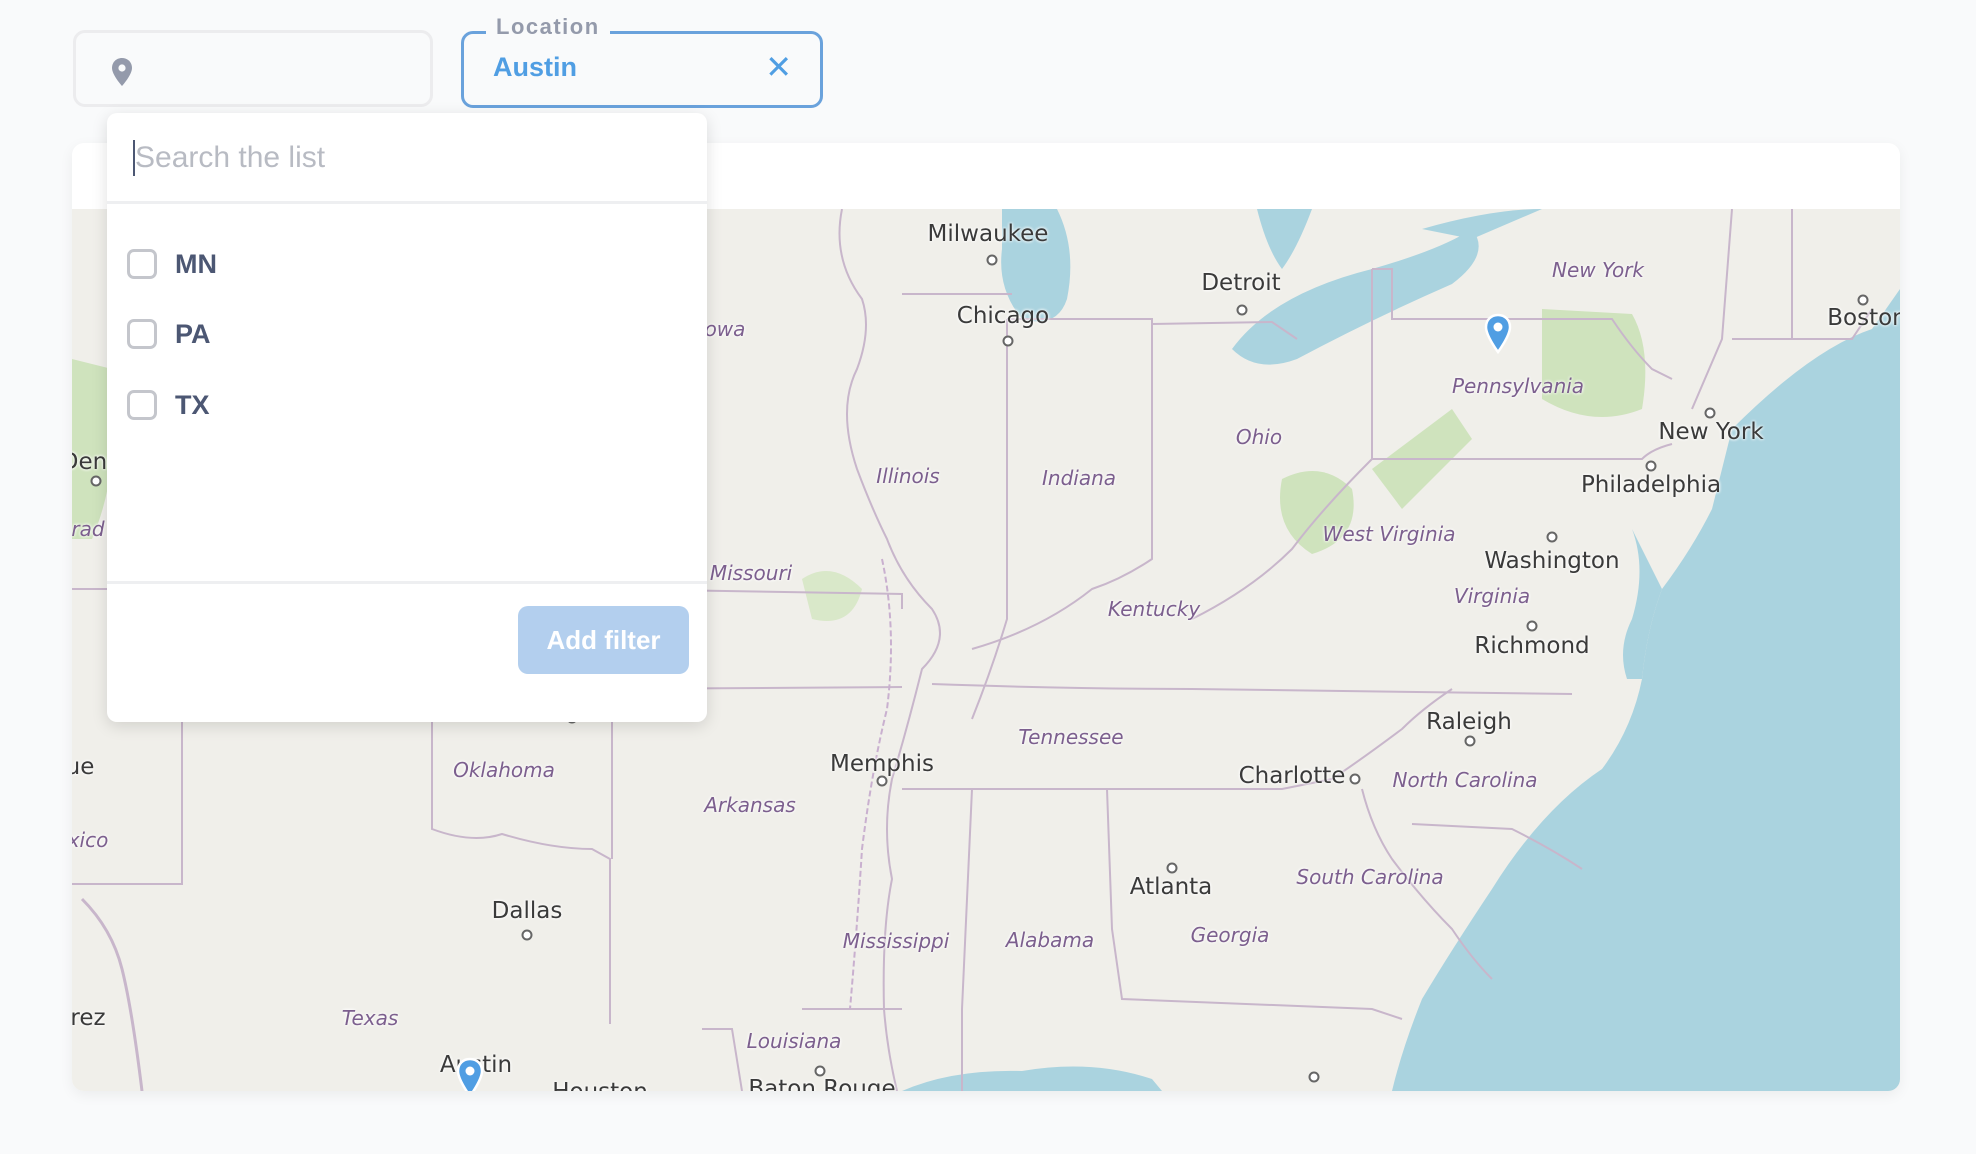 Image resolution: width=1976 pixels, height=1154 pixels. What do you see at coordinates (750, 805) in the screenshot?
I see `map-label-state: Arkansas` at bounding box center [750, 805].